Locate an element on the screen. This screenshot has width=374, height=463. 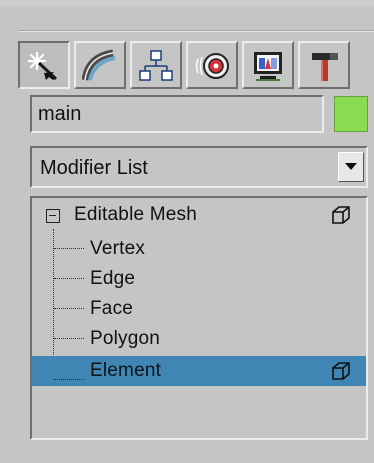
motion-icon is located at coordinates (212, 66).